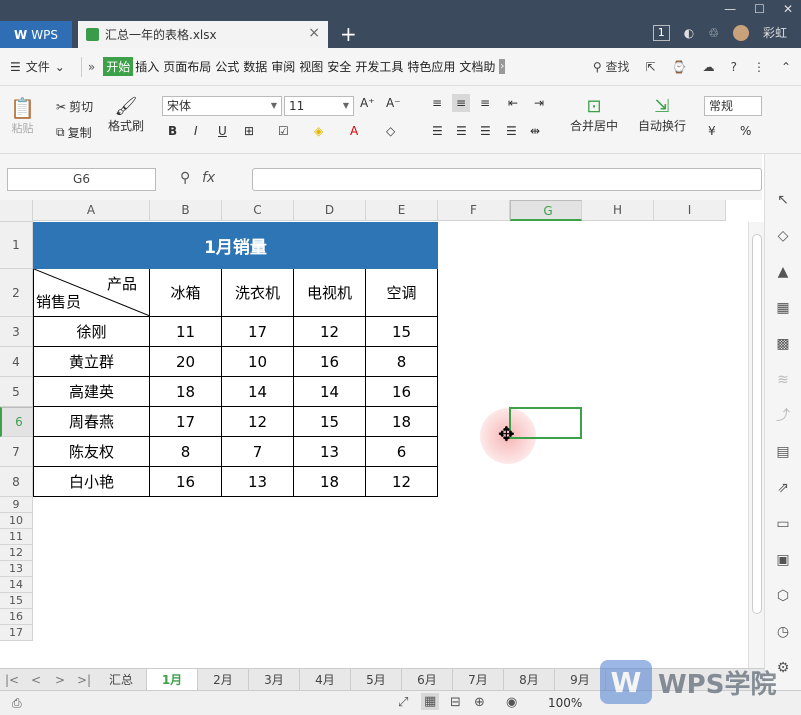 This screenshot has width=801, height=715. I want to click on bold-icon: B, so click(172, 131).